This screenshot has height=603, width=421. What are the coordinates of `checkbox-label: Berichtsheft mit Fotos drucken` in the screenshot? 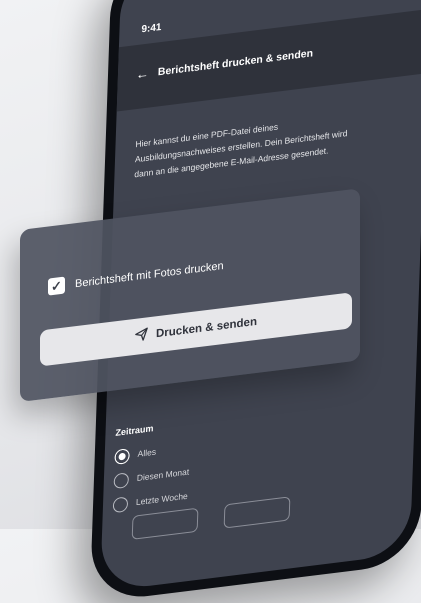 It's located at (149, 274).